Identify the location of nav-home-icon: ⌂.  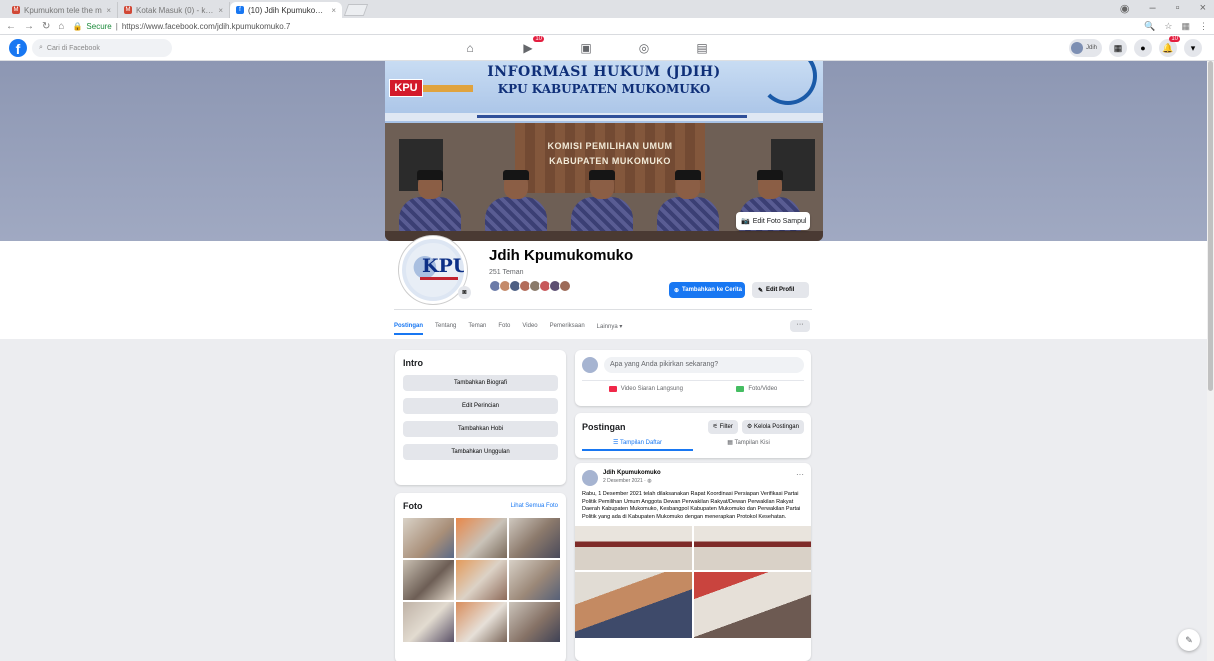
(470, 48).